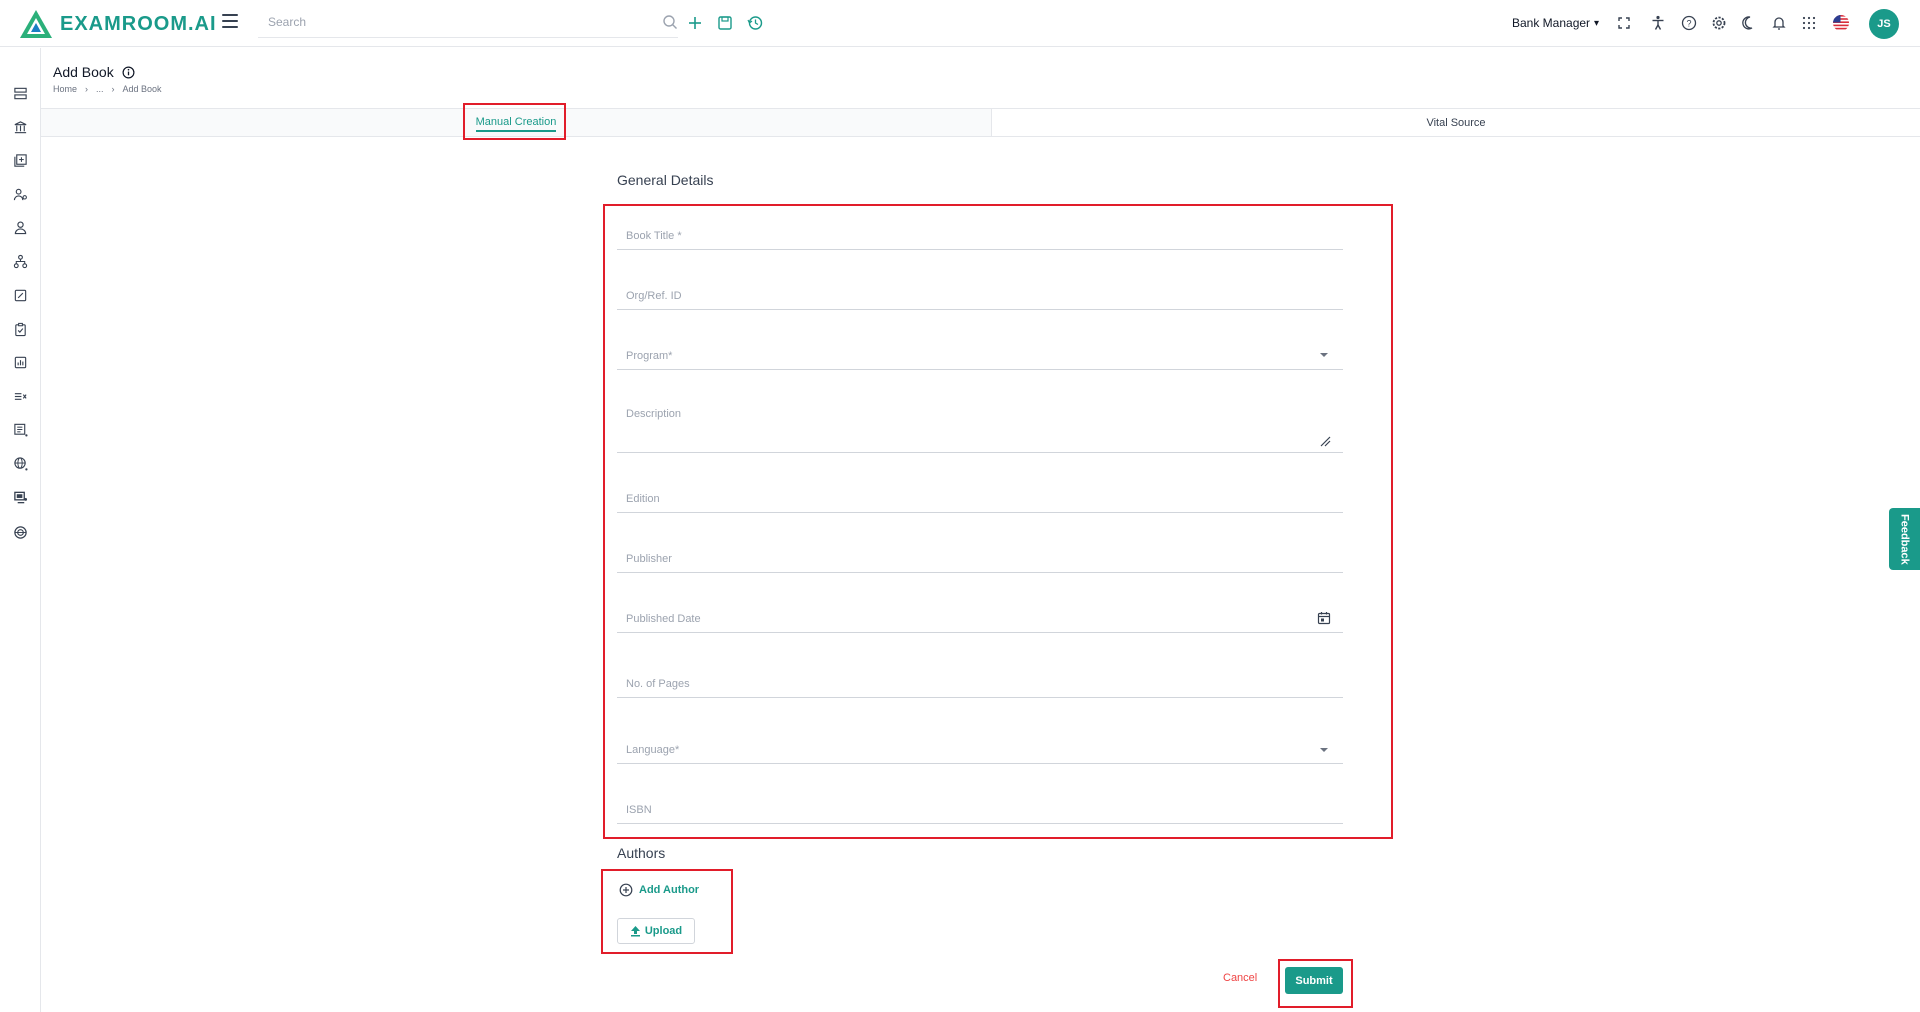 Image resolution: width=1920 pixels, height=1012 pixels. I want to click on avatar: JS, so click(1884, 24).